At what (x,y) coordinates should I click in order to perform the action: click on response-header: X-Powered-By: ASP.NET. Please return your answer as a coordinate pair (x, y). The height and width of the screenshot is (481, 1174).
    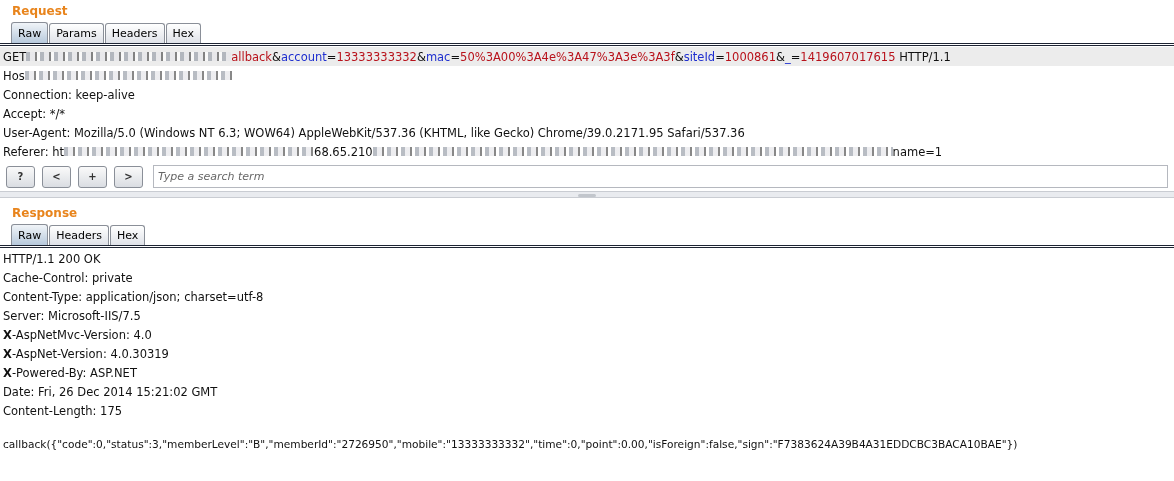
    Looking at the image, I should click on (70, 372).